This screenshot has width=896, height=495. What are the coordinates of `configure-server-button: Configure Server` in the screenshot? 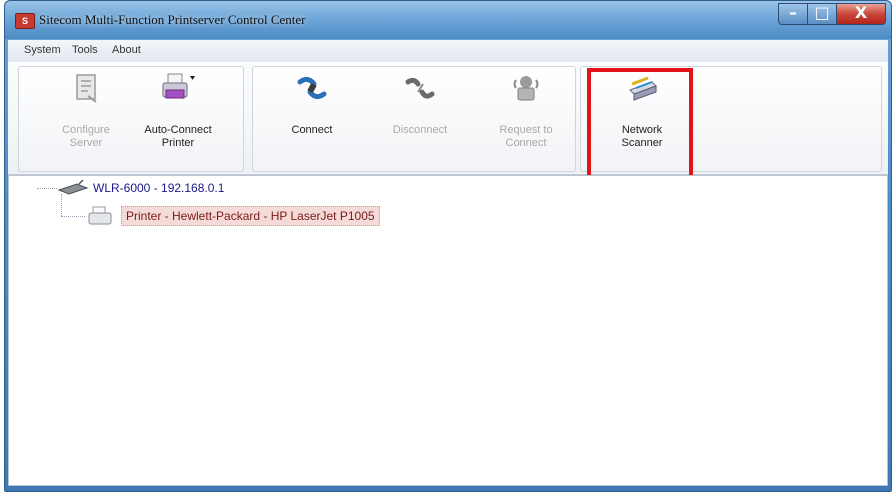 It's located at (86, 117).